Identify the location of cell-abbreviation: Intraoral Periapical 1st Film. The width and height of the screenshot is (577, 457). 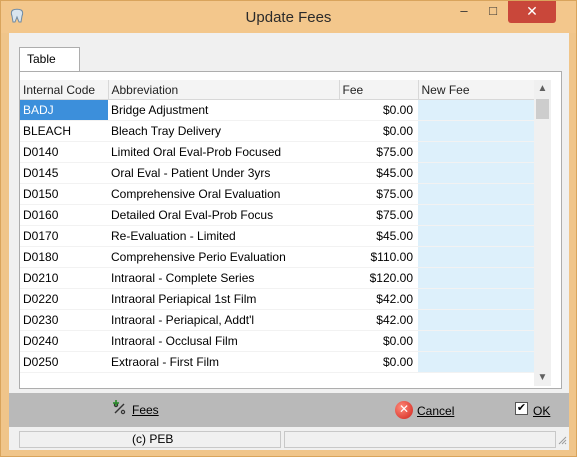
(223, 299).